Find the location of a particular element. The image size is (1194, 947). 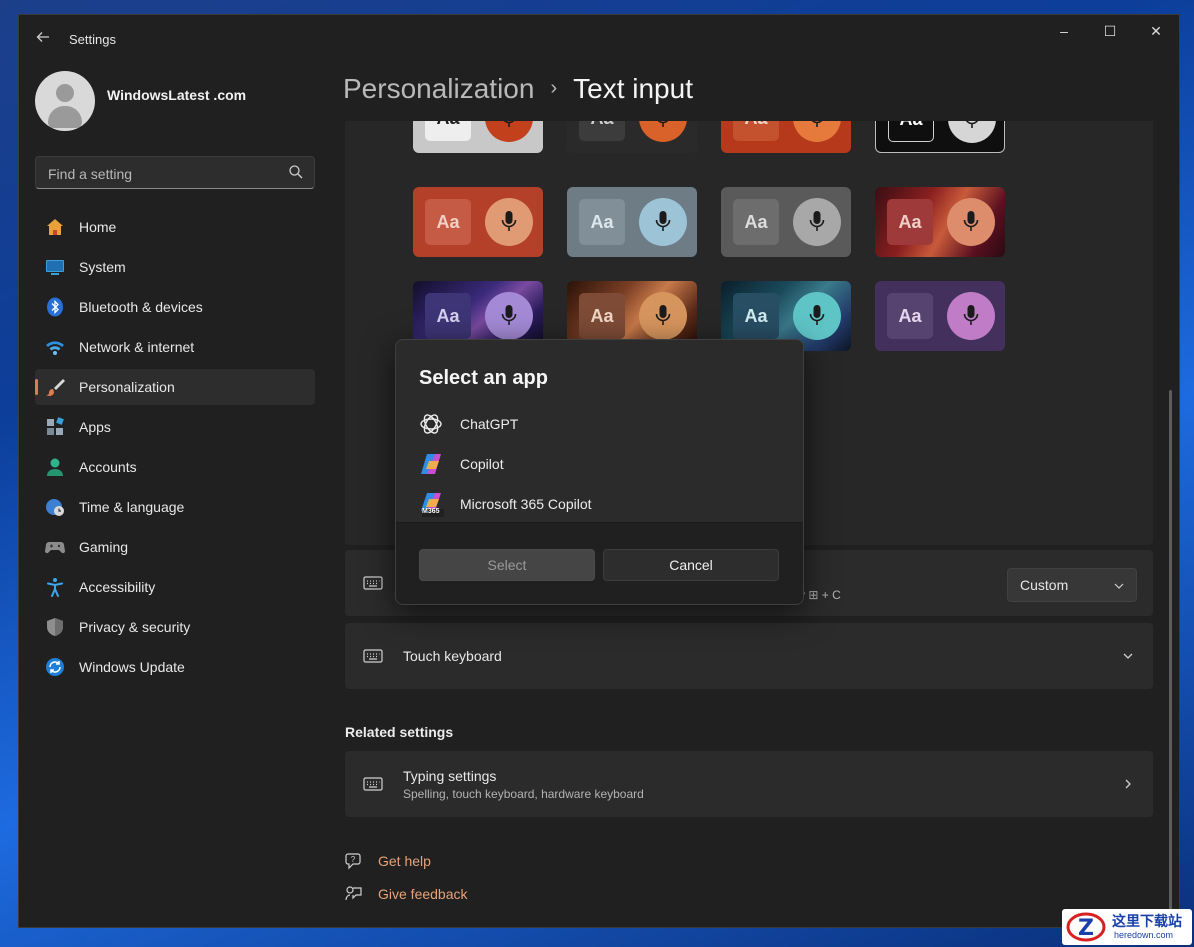

window-title: Settings is located at coordinates (92, 39).